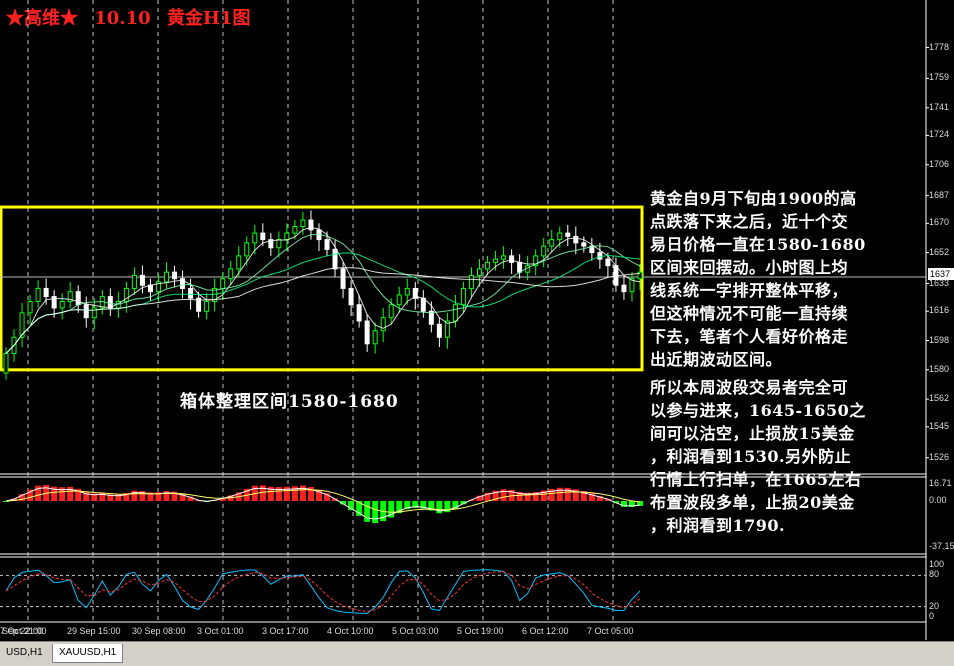 This screenshot has width=954, height=666. What do you see at coordinates (545, 631) in the screenshot?
I see `time-tick-label: 6 Oct 12:00` at bounding box center [545, 631].